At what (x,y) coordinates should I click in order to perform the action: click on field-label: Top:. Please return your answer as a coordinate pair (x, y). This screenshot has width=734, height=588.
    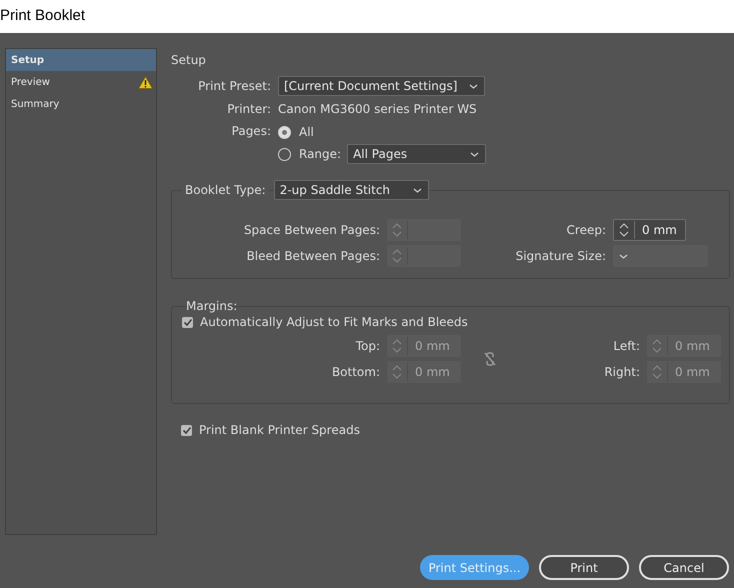
    Looking at the image, I should click on (367, 346).